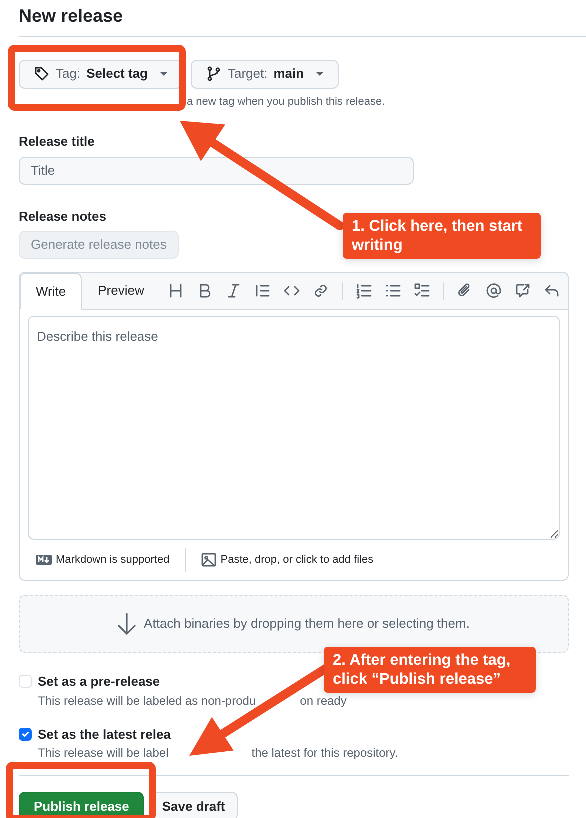 Image resolution: width=586 pixels, height=818 pixels. What do you see at coordinates (364, 291) in the screenshot?
I see `ordered-list-icon` at bounding box center [364, 291].